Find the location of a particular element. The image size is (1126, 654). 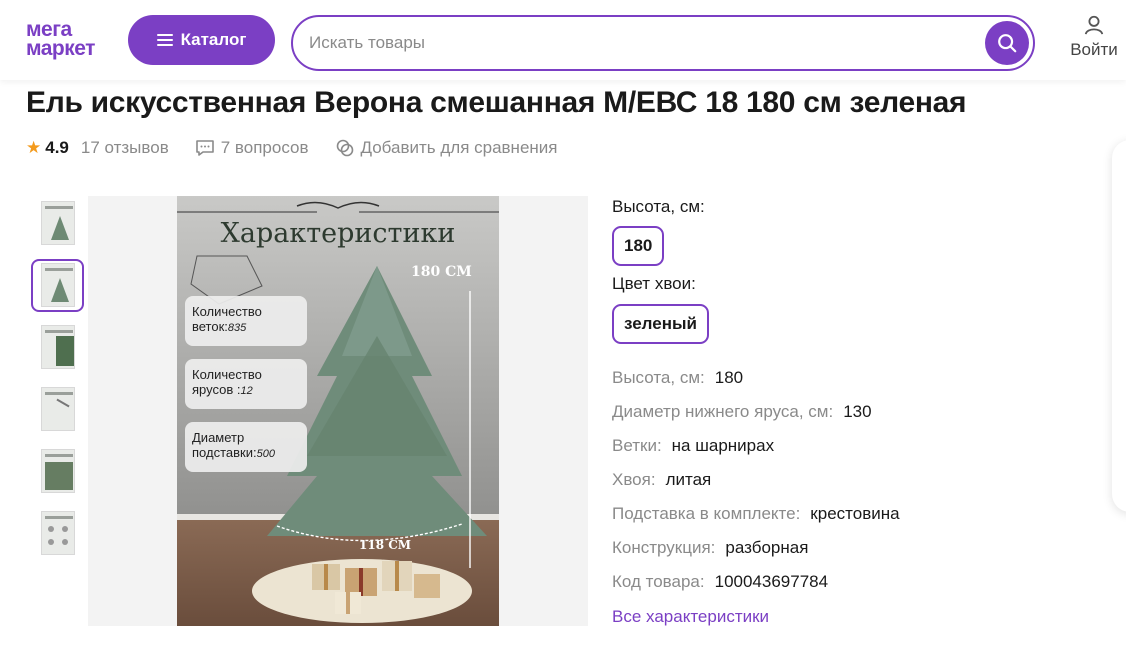

login-label: Войти is located at coordinates (1094, 49).